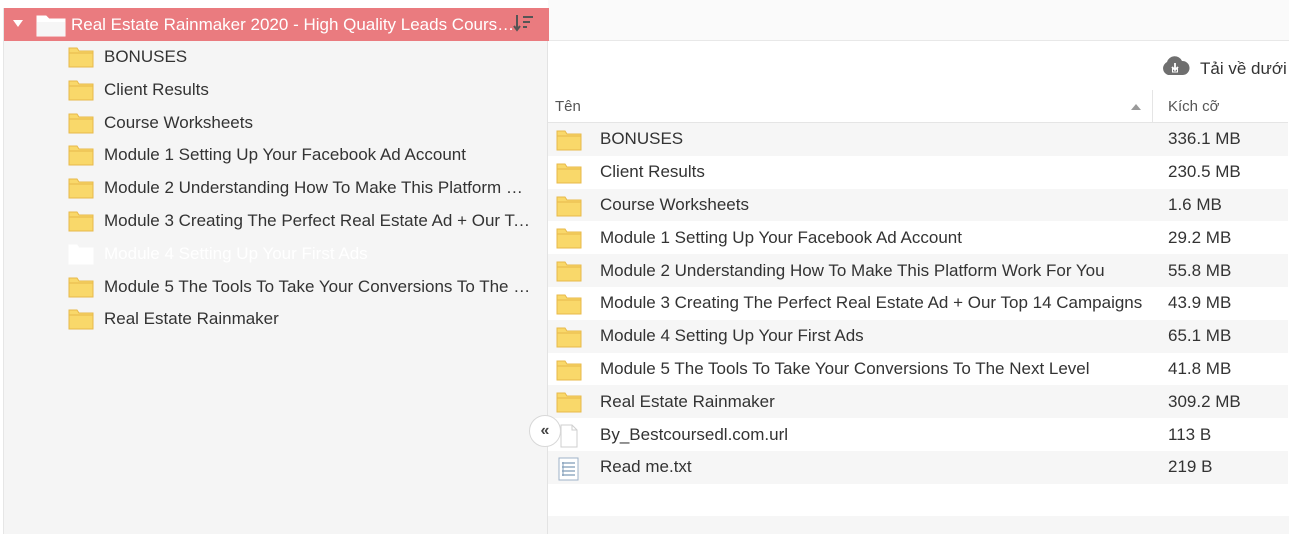 The width and height of the screenshot is (1289, 534). What do you see at coordinates (732, 336) in the screenshot?
I see `file-name: Module 4 Setting Up Your First Ads` at bounding box center [732, 336].